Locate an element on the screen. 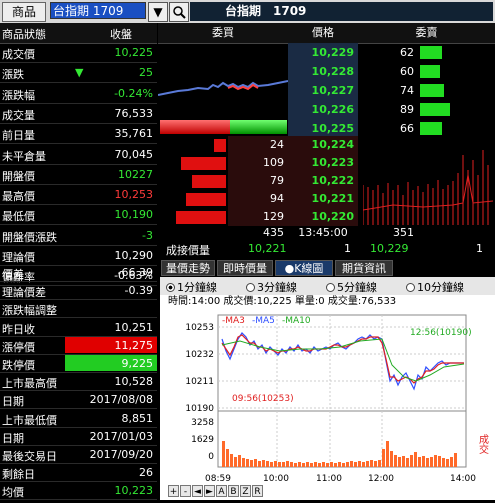  info-value: 2017/01/03 is located at coordinates (121, 436).